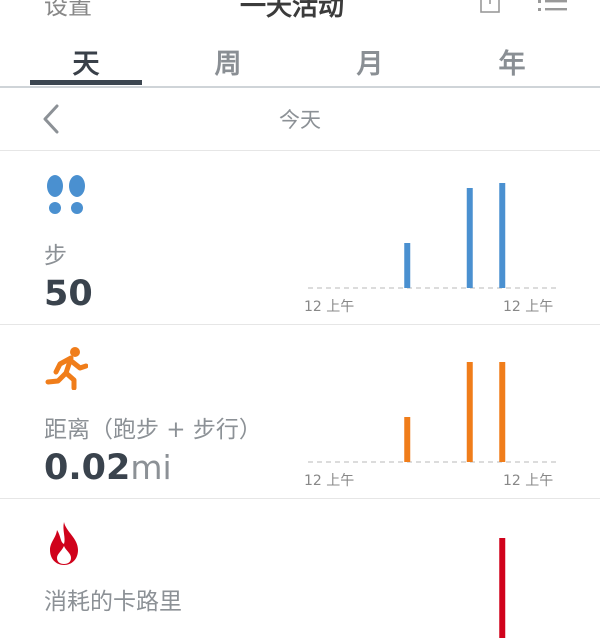 The height and width of the screenshot is (642, 600). I want to click on period-tabs: 天 周 月 年, so click(300, 59).